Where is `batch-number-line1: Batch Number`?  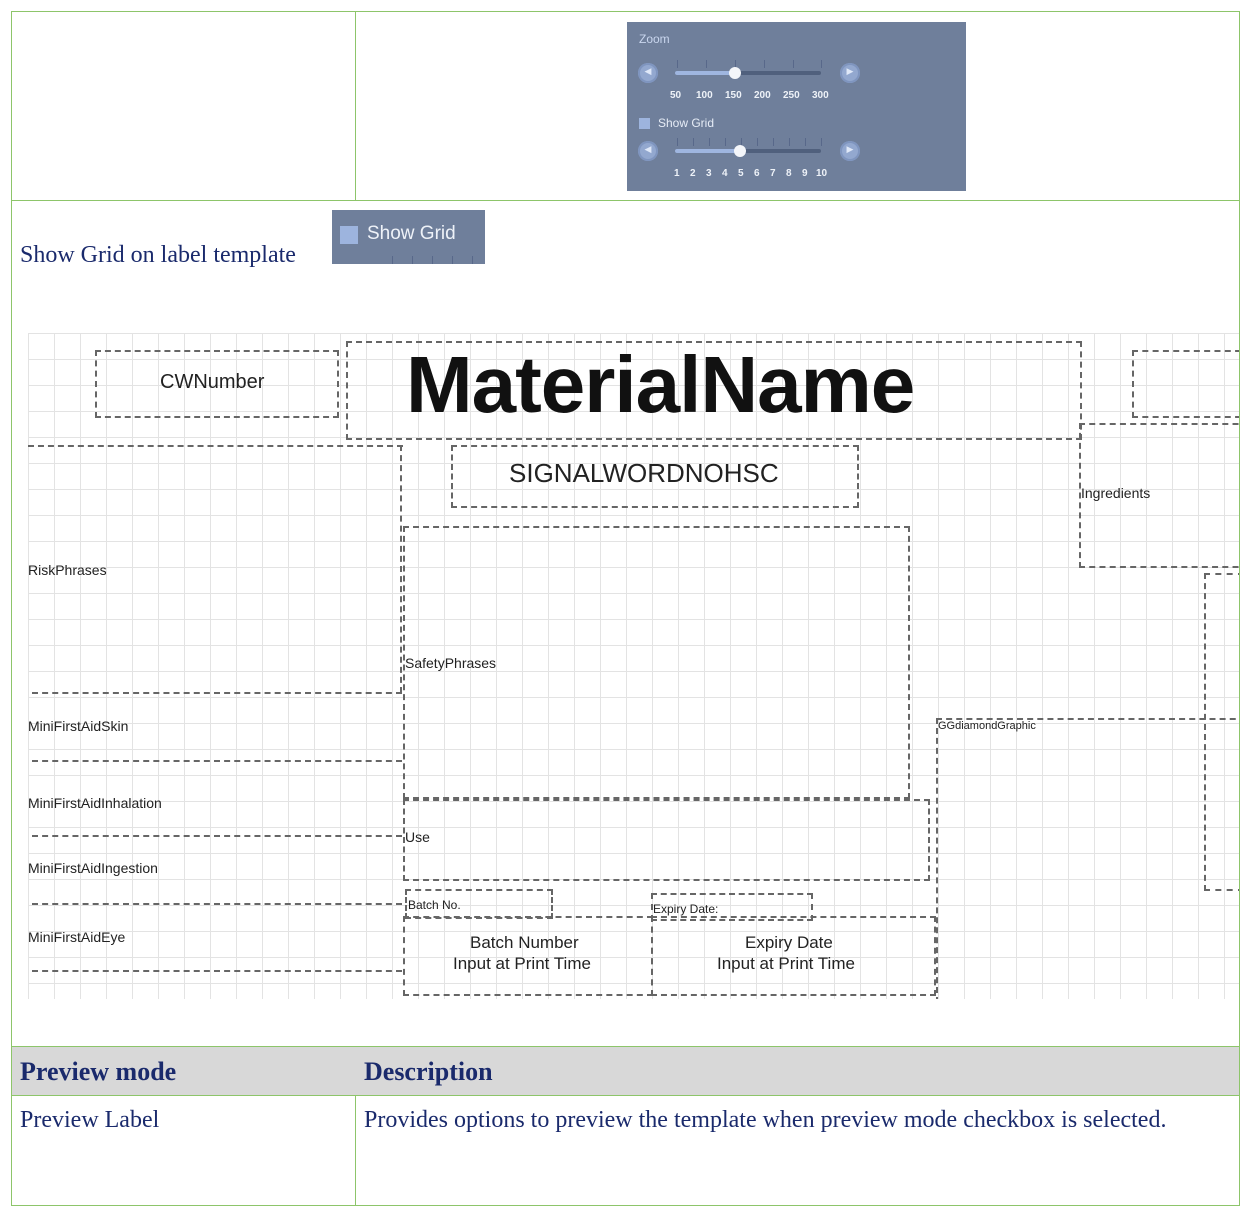
batch-number-line1: Batch Number is located at coordinates (524, 942).